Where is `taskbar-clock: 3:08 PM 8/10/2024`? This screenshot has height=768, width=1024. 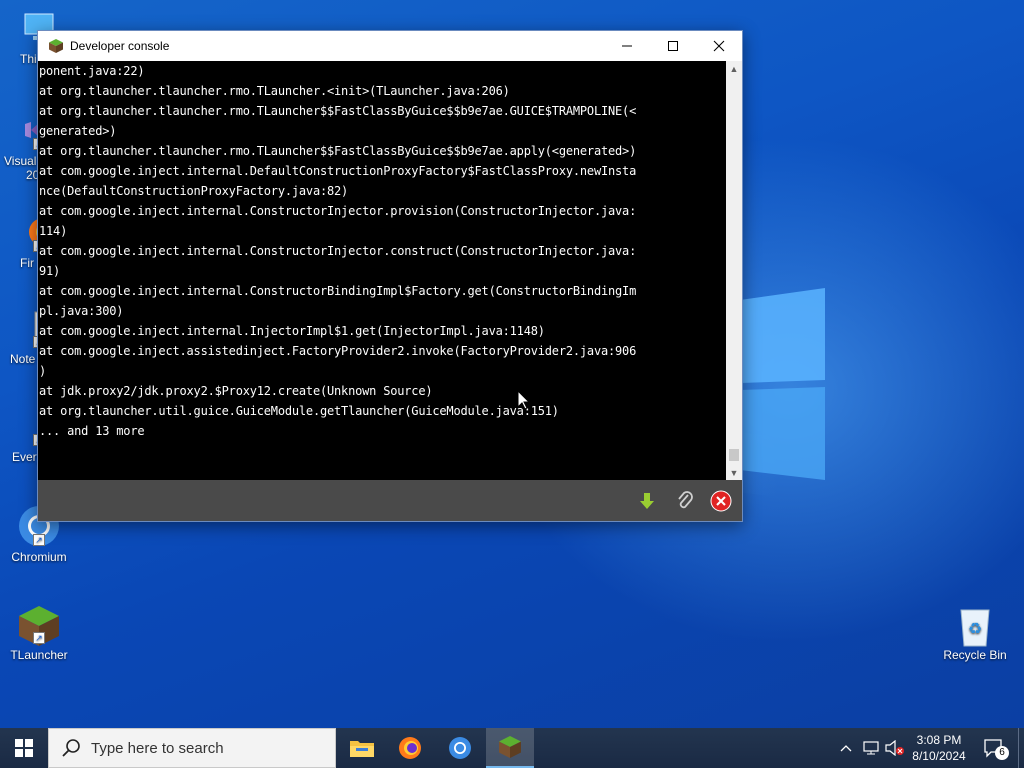 taskbar-clock: 3:08 PM 8/10/2024 is located at coordinates (939, 748).